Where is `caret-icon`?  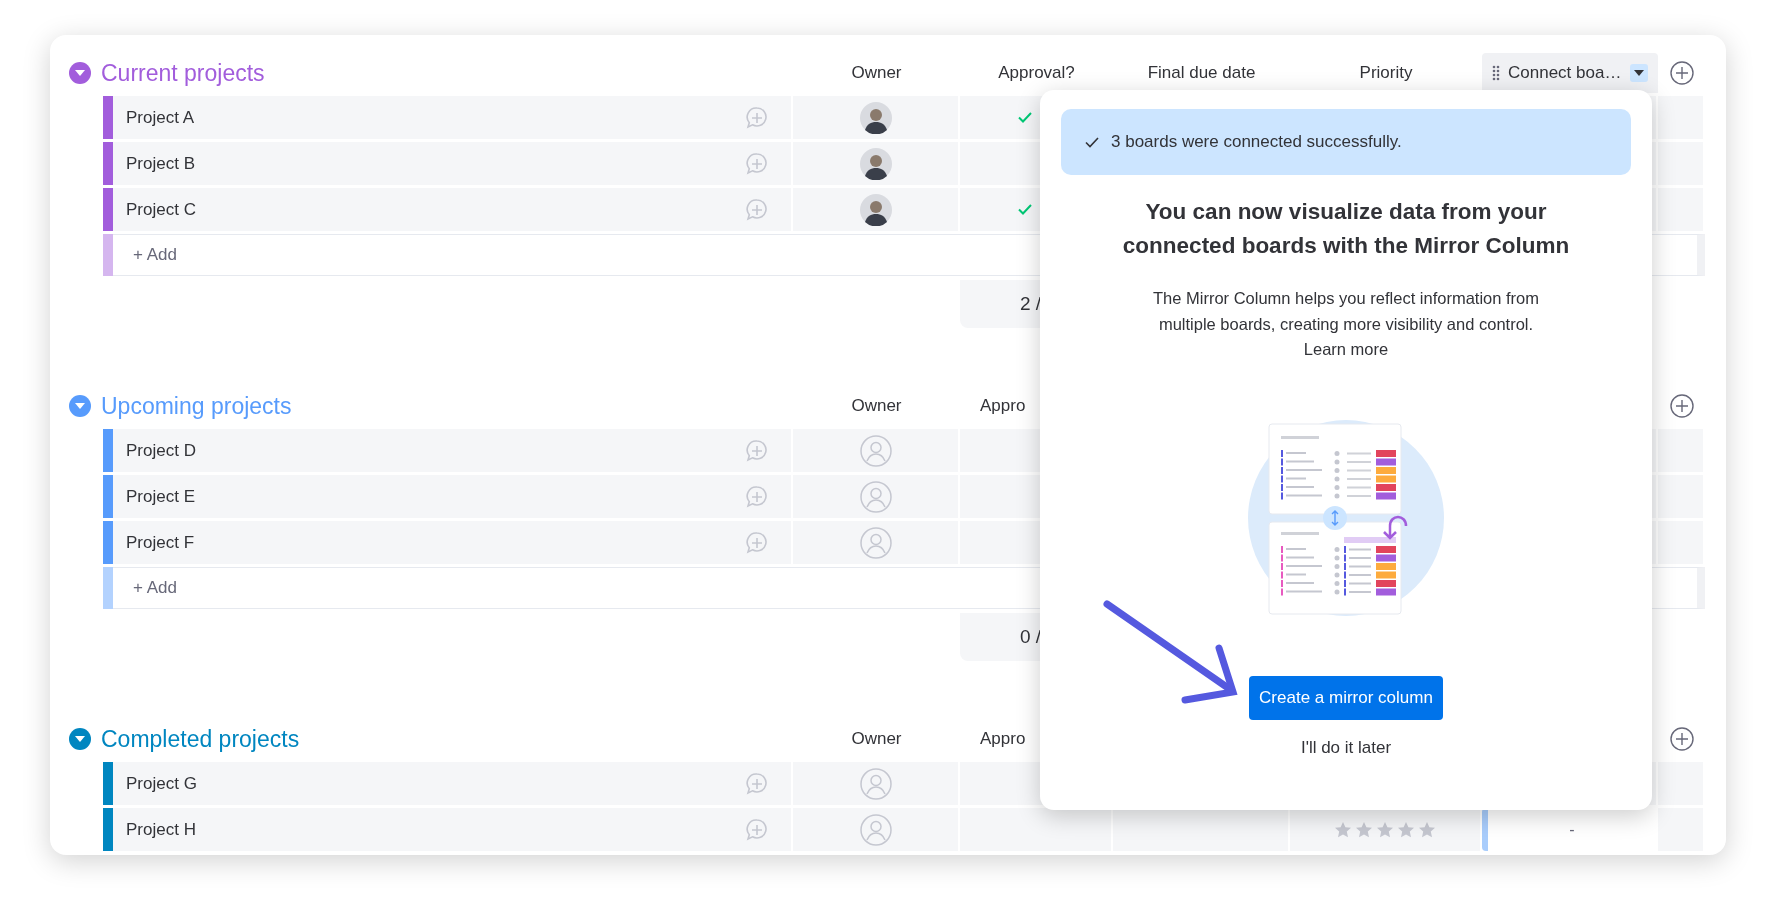
caret-icon is located at coordinates (1639, 73).